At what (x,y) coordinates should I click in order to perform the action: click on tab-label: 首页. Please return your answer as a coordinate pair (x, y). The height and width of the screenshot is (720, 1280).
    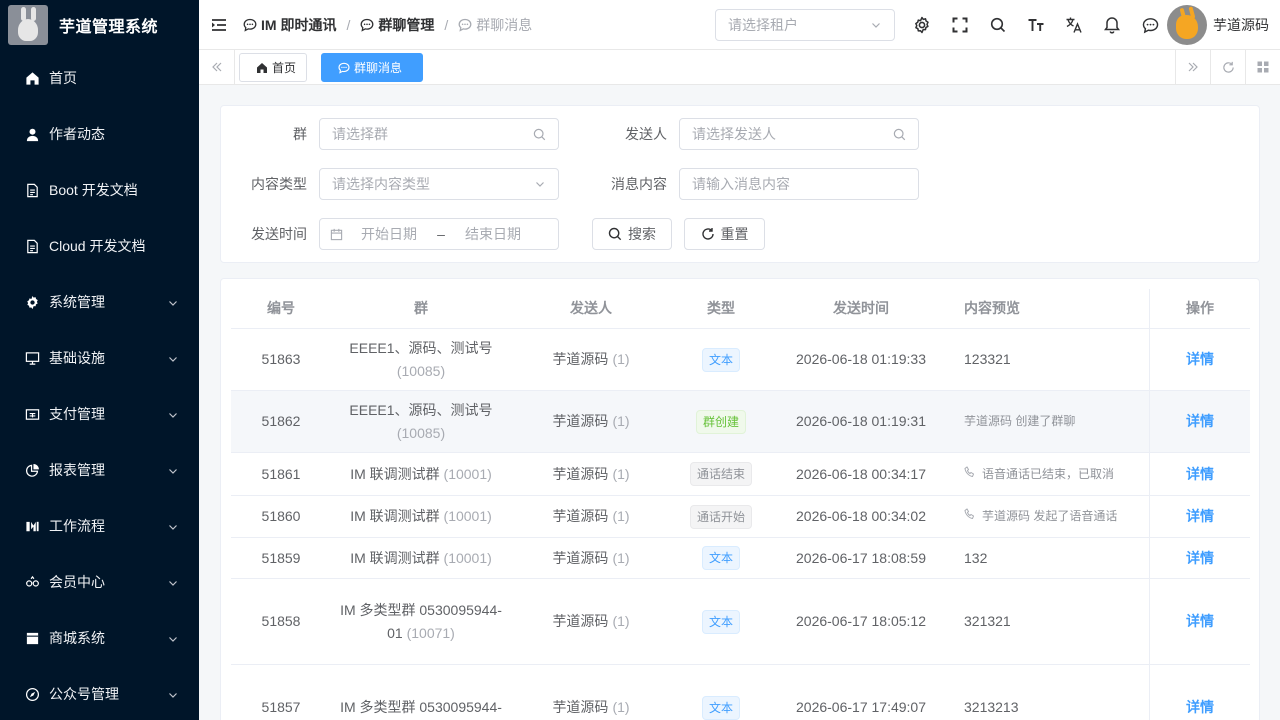
    Looking at the image, I should click on (284, 68).